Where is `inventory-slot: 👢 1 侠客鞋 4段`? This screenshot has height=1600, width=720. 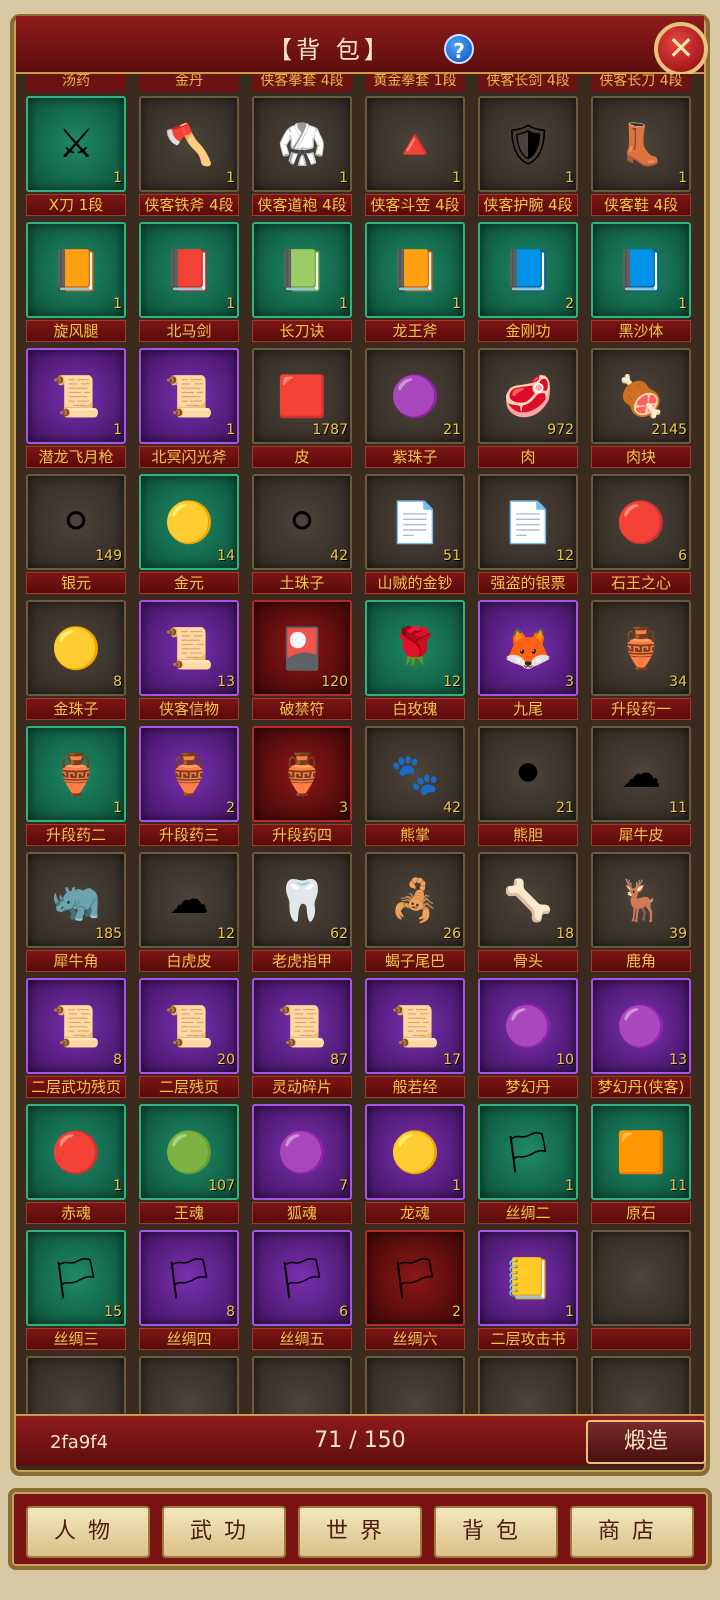
inventory-slot: 👢 1 侠客鞋 4段 is located at coordinates (641, 157).